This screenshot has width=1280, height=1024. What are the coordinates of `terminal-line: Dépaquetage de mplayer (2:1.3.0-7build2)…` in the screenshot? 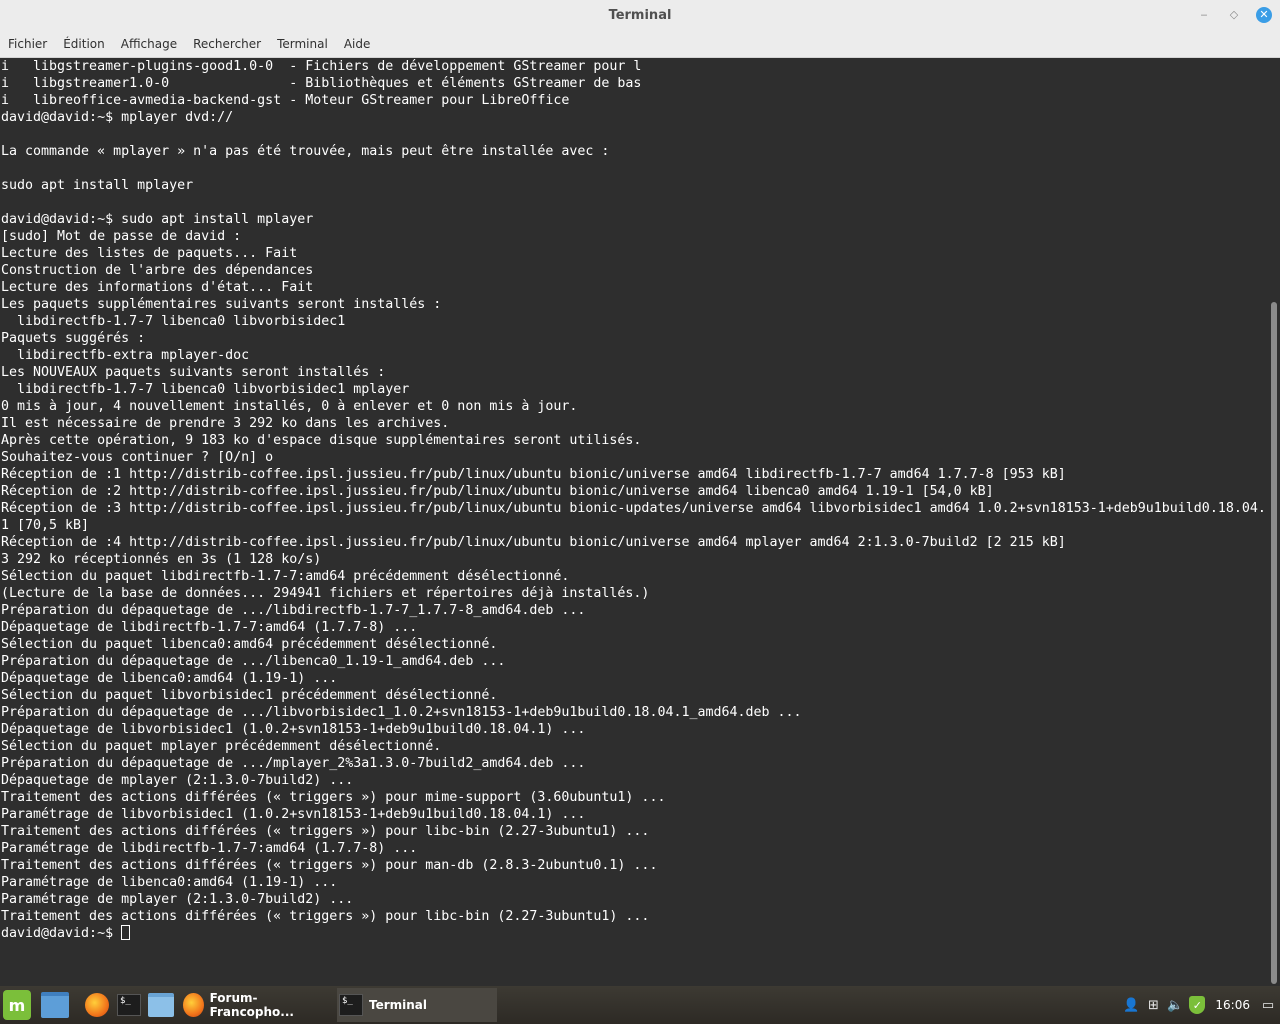 It's located at (177, 780).